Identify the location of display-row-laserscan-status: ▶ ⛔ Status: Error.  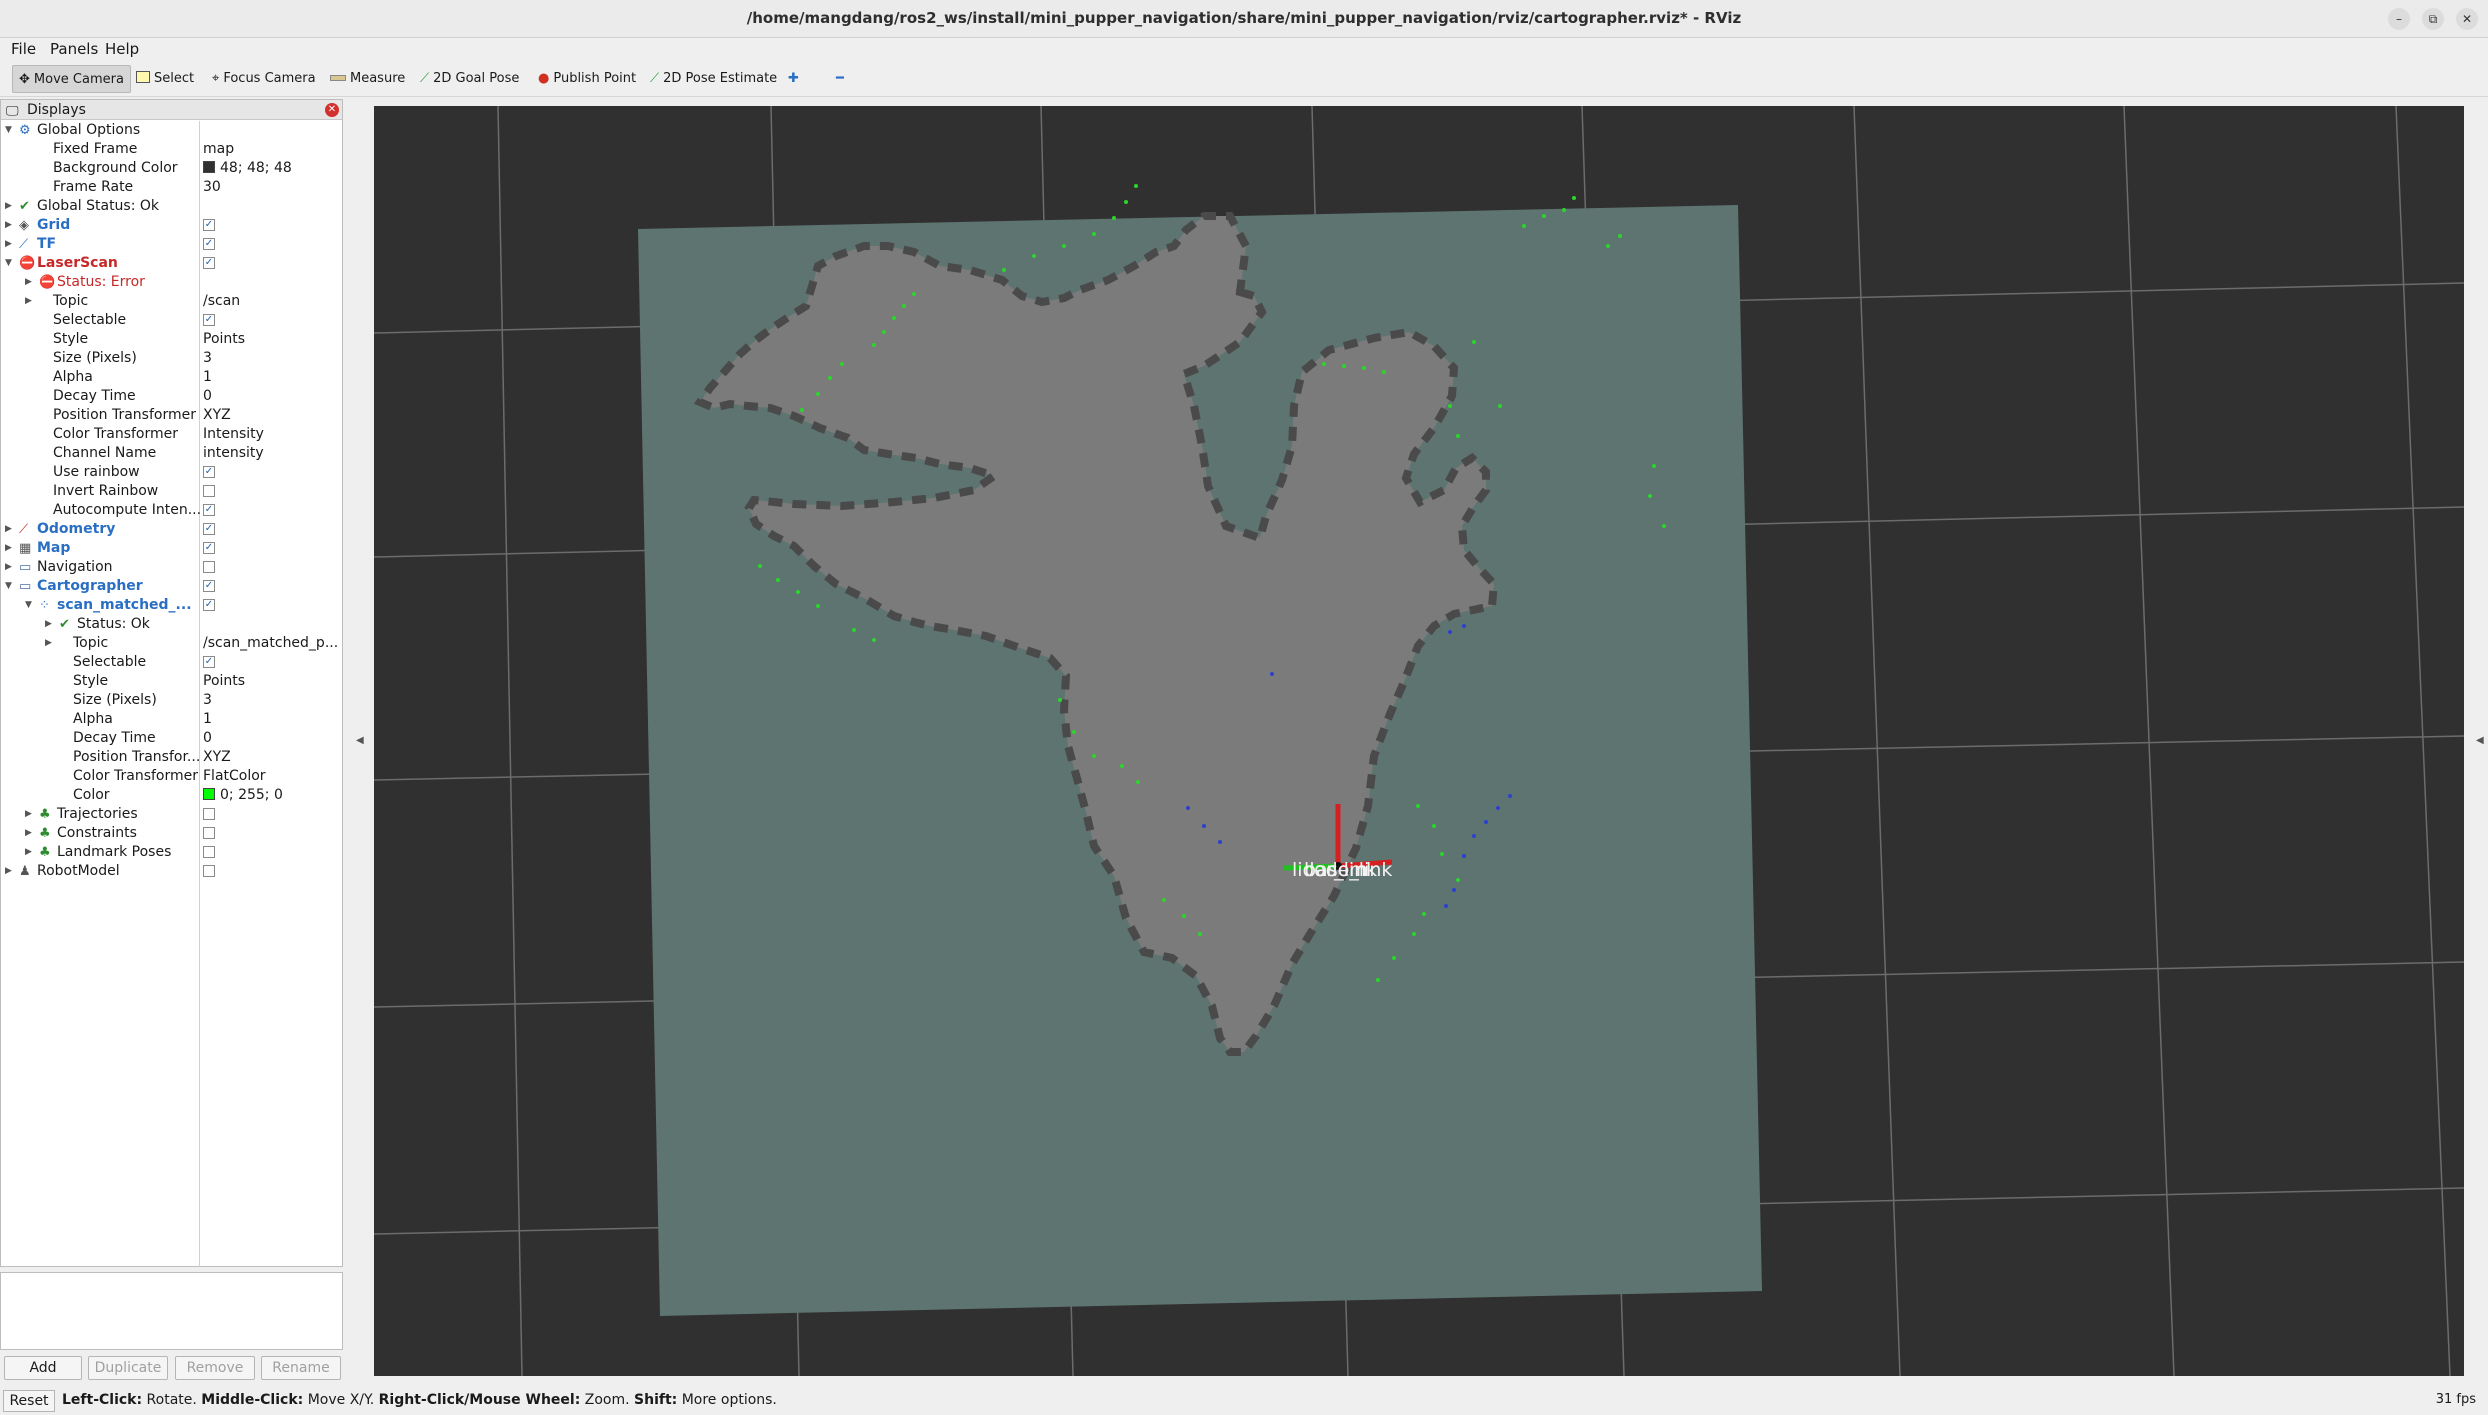
(171, 282).